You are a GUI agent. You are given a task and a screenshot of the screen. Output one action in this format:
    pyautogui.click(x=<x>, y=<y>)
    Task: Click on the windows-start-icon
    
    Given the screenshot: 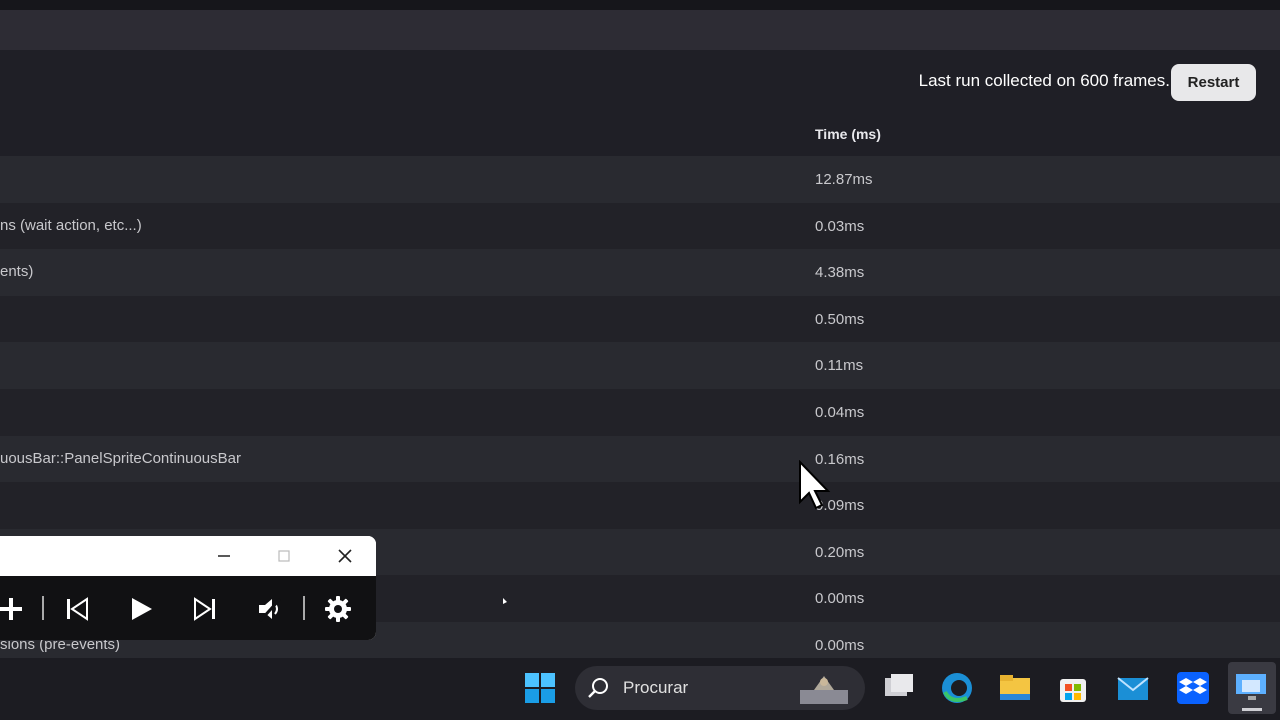 What is the action you would take?
    pyautogui.click(x=541, y=689)
    